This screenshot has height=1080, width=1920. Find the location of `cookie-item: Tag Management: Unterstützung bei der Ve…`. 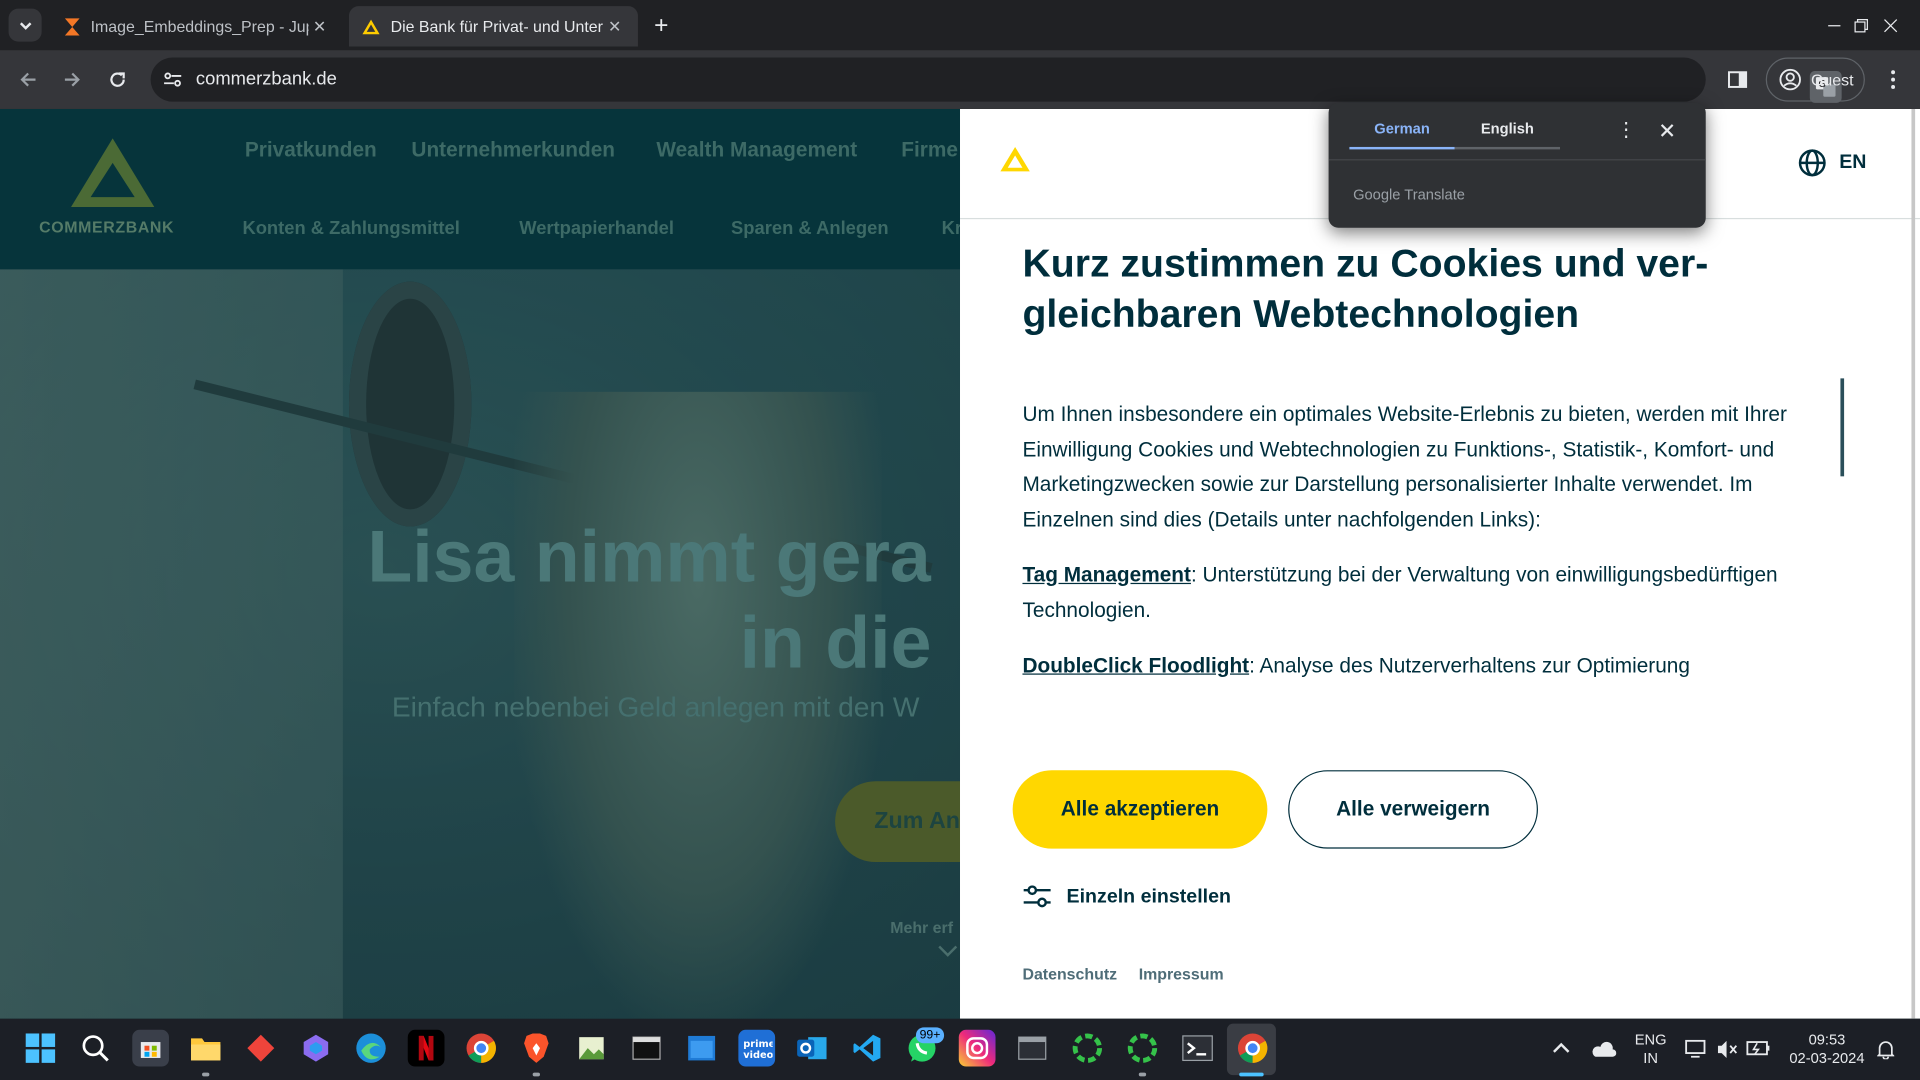

cookie-item: Tag Management: Unterstützung bei der Ve… is located at coordinates (1416, 593).